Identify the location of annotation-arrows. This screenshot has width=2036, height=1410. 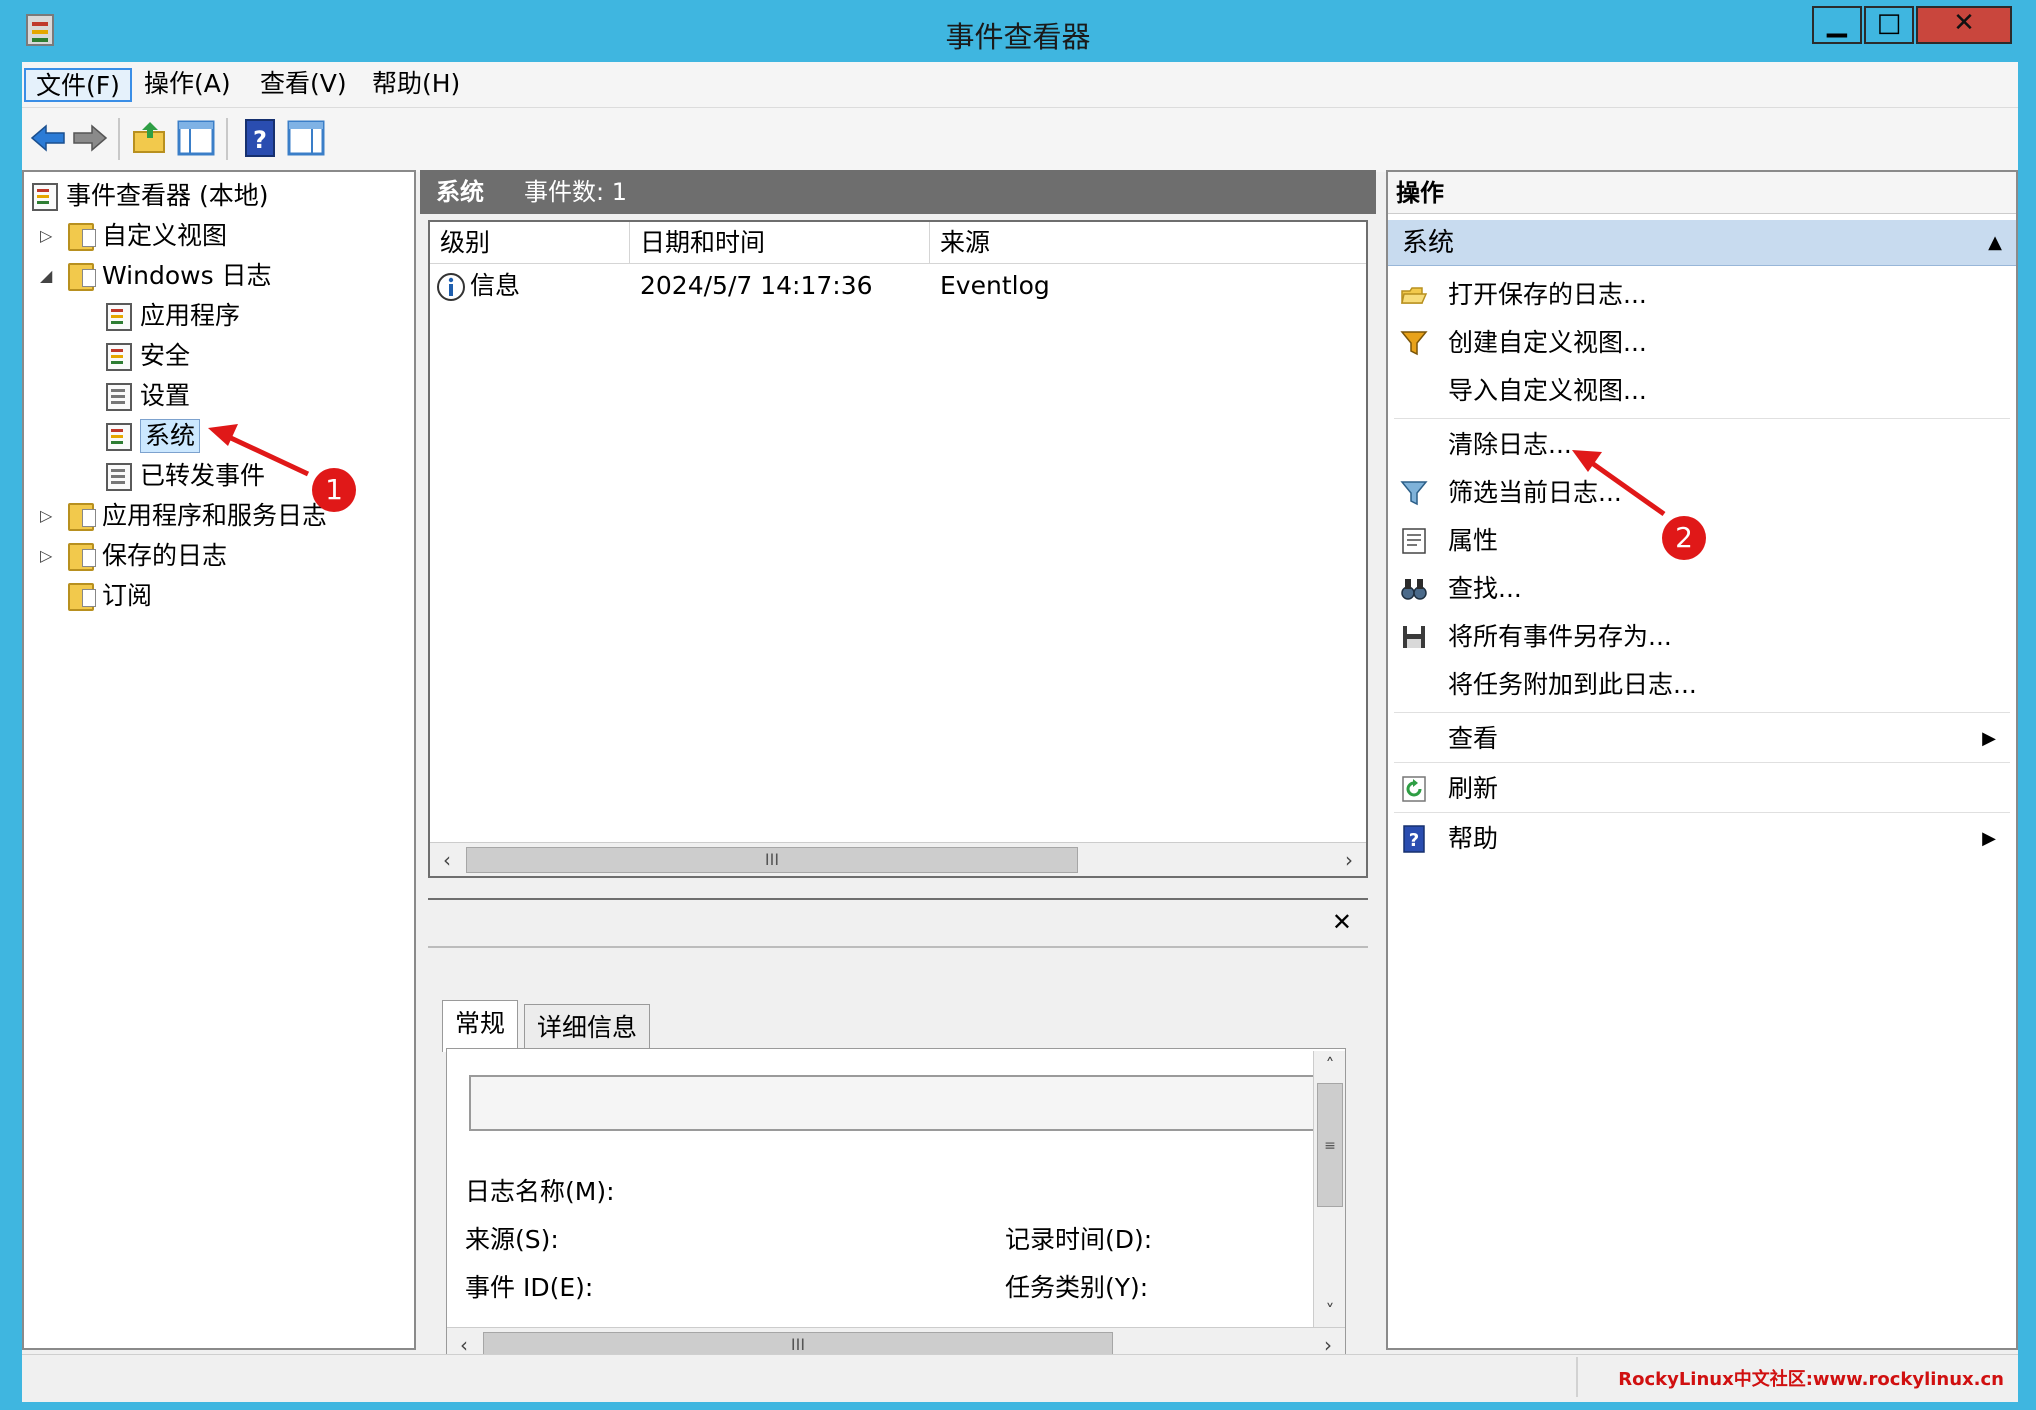
(937, 470).